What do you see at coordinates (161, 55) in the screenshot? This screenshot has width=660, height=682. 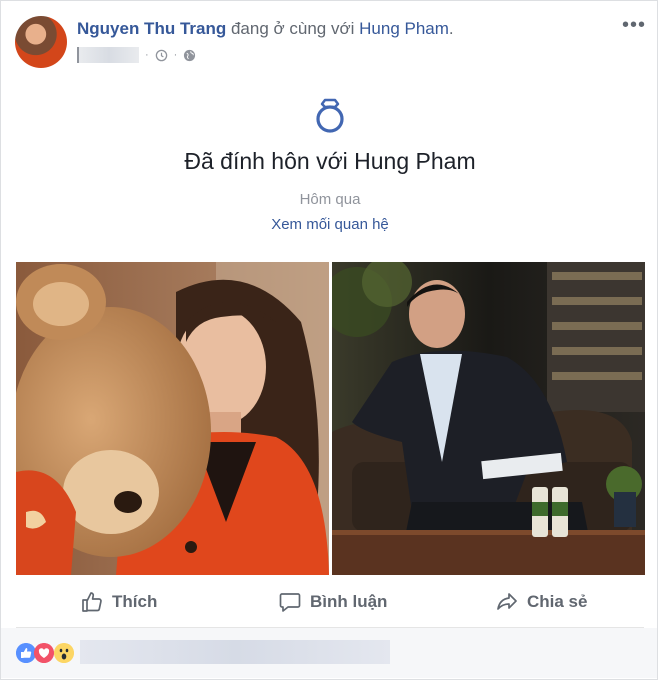 I see `clock-icon` at bounding box center [161, 55].